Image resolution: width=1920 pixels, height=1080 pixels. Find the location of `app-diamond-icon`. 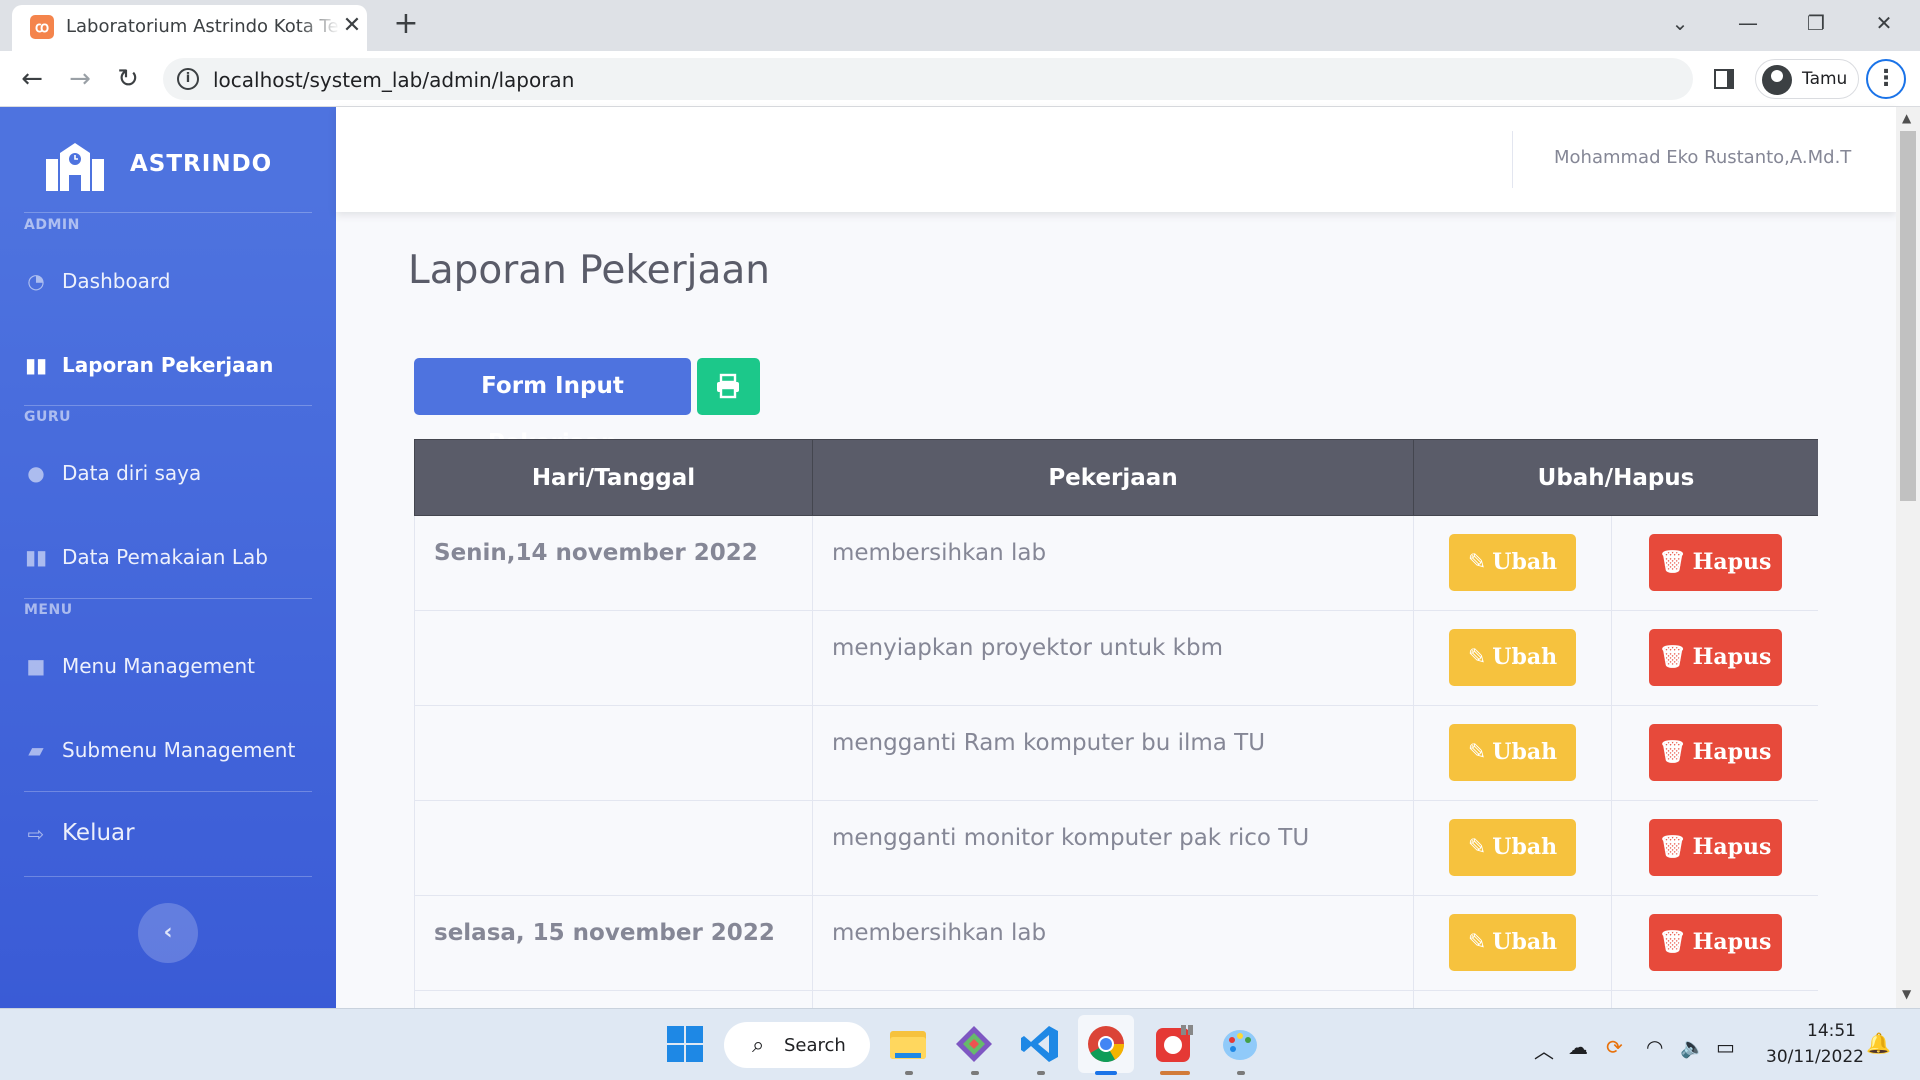

app-diamond-icon is located at coordinates (974, 1044).